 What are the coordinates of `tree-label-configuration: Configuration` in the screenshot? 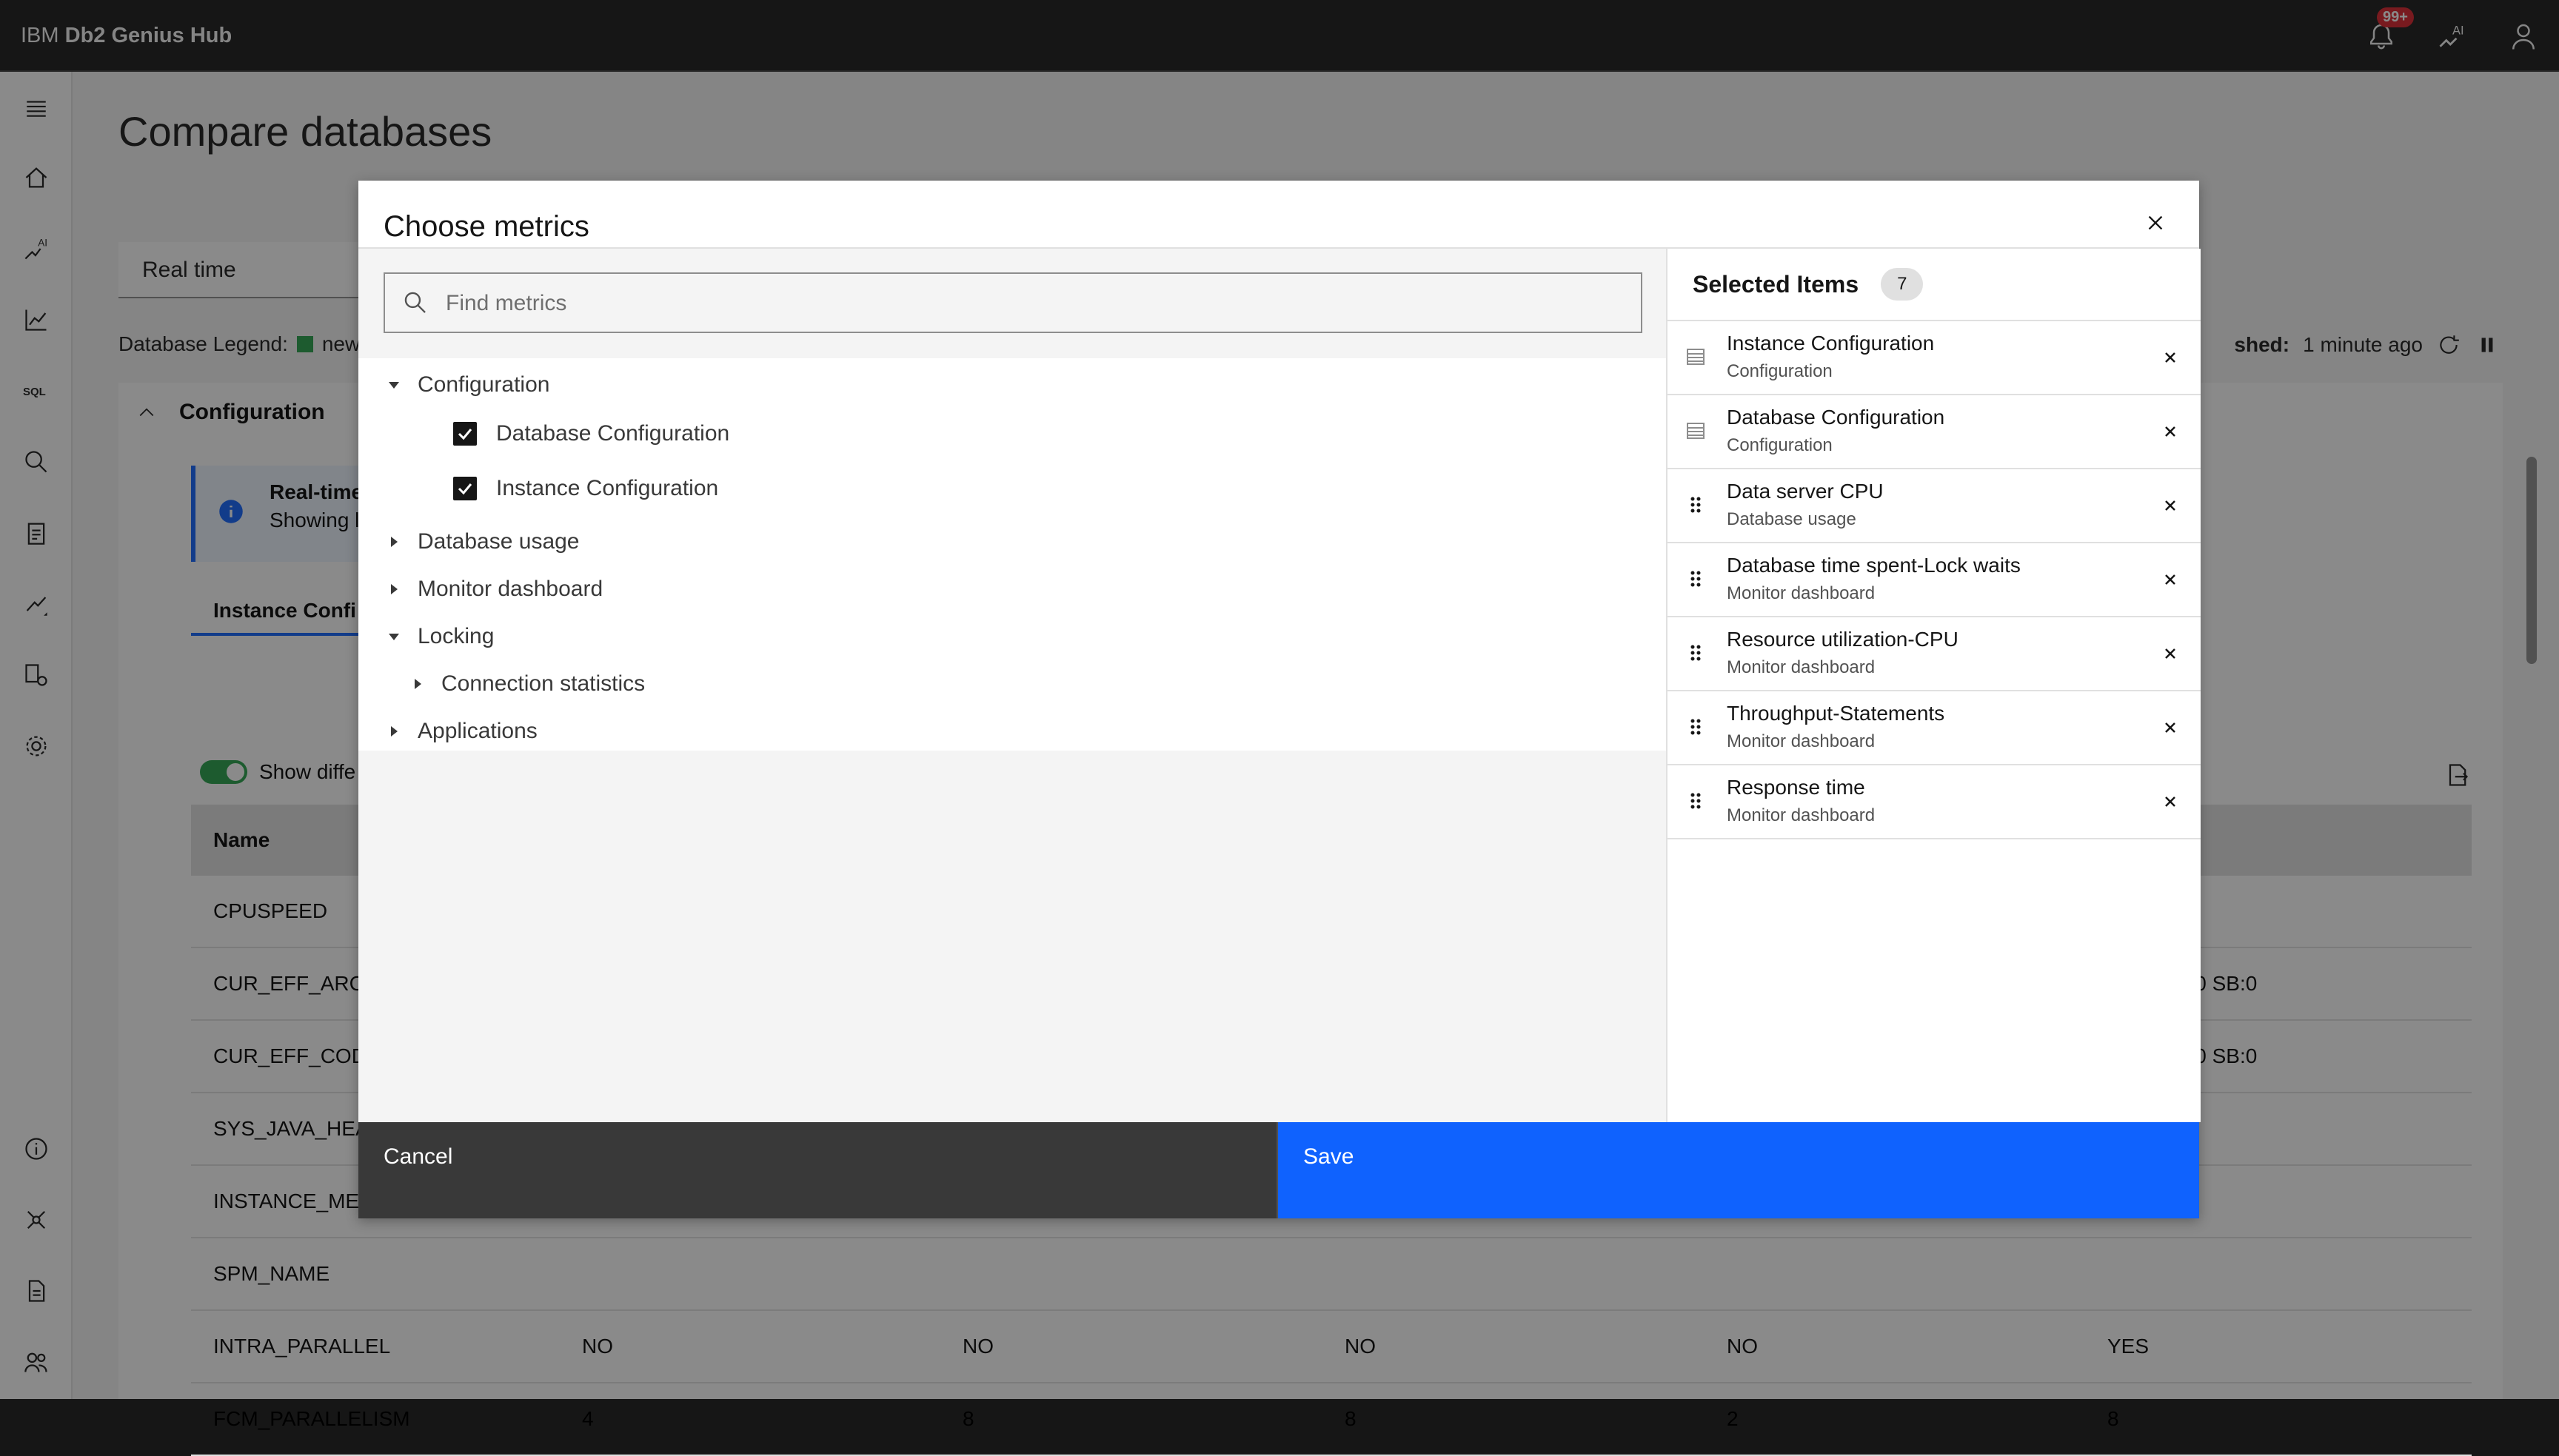 It's located at (484, 384).